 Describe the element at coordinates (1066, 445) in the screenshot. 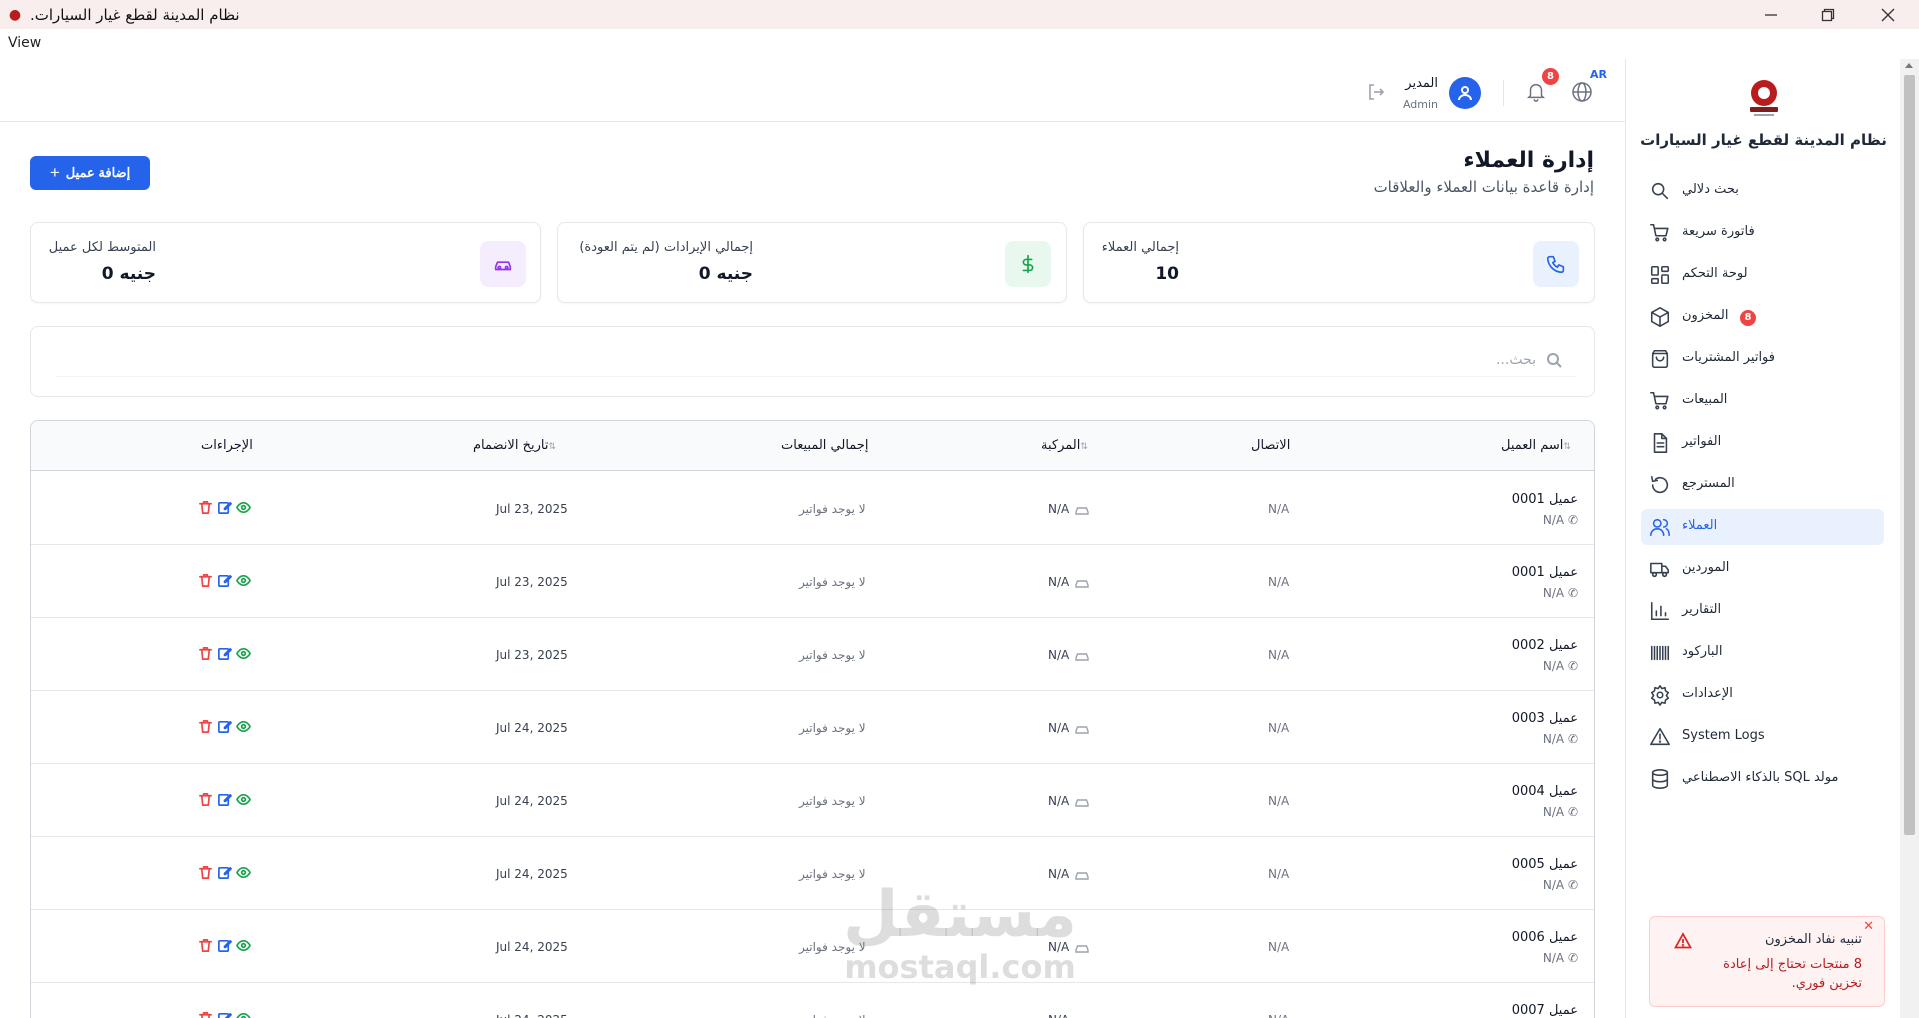

I see `column-header-vehicle: ⇅المركبة` at that location.